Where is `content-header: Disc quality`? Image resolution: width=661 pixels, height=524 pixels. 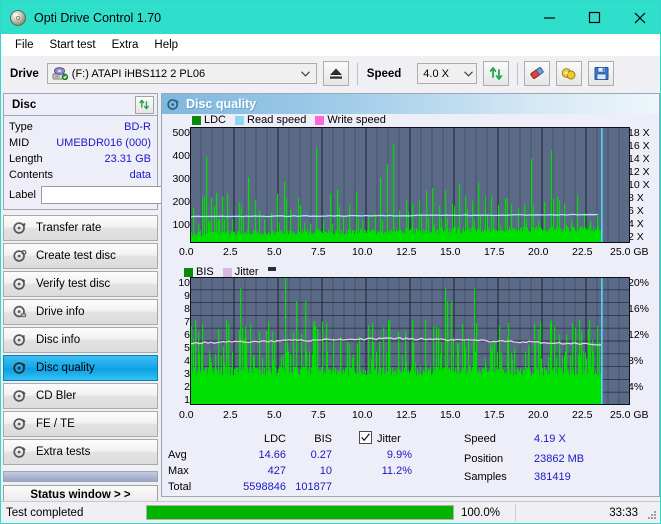 content-header: Disc quality is located at coordinates (410, 104).